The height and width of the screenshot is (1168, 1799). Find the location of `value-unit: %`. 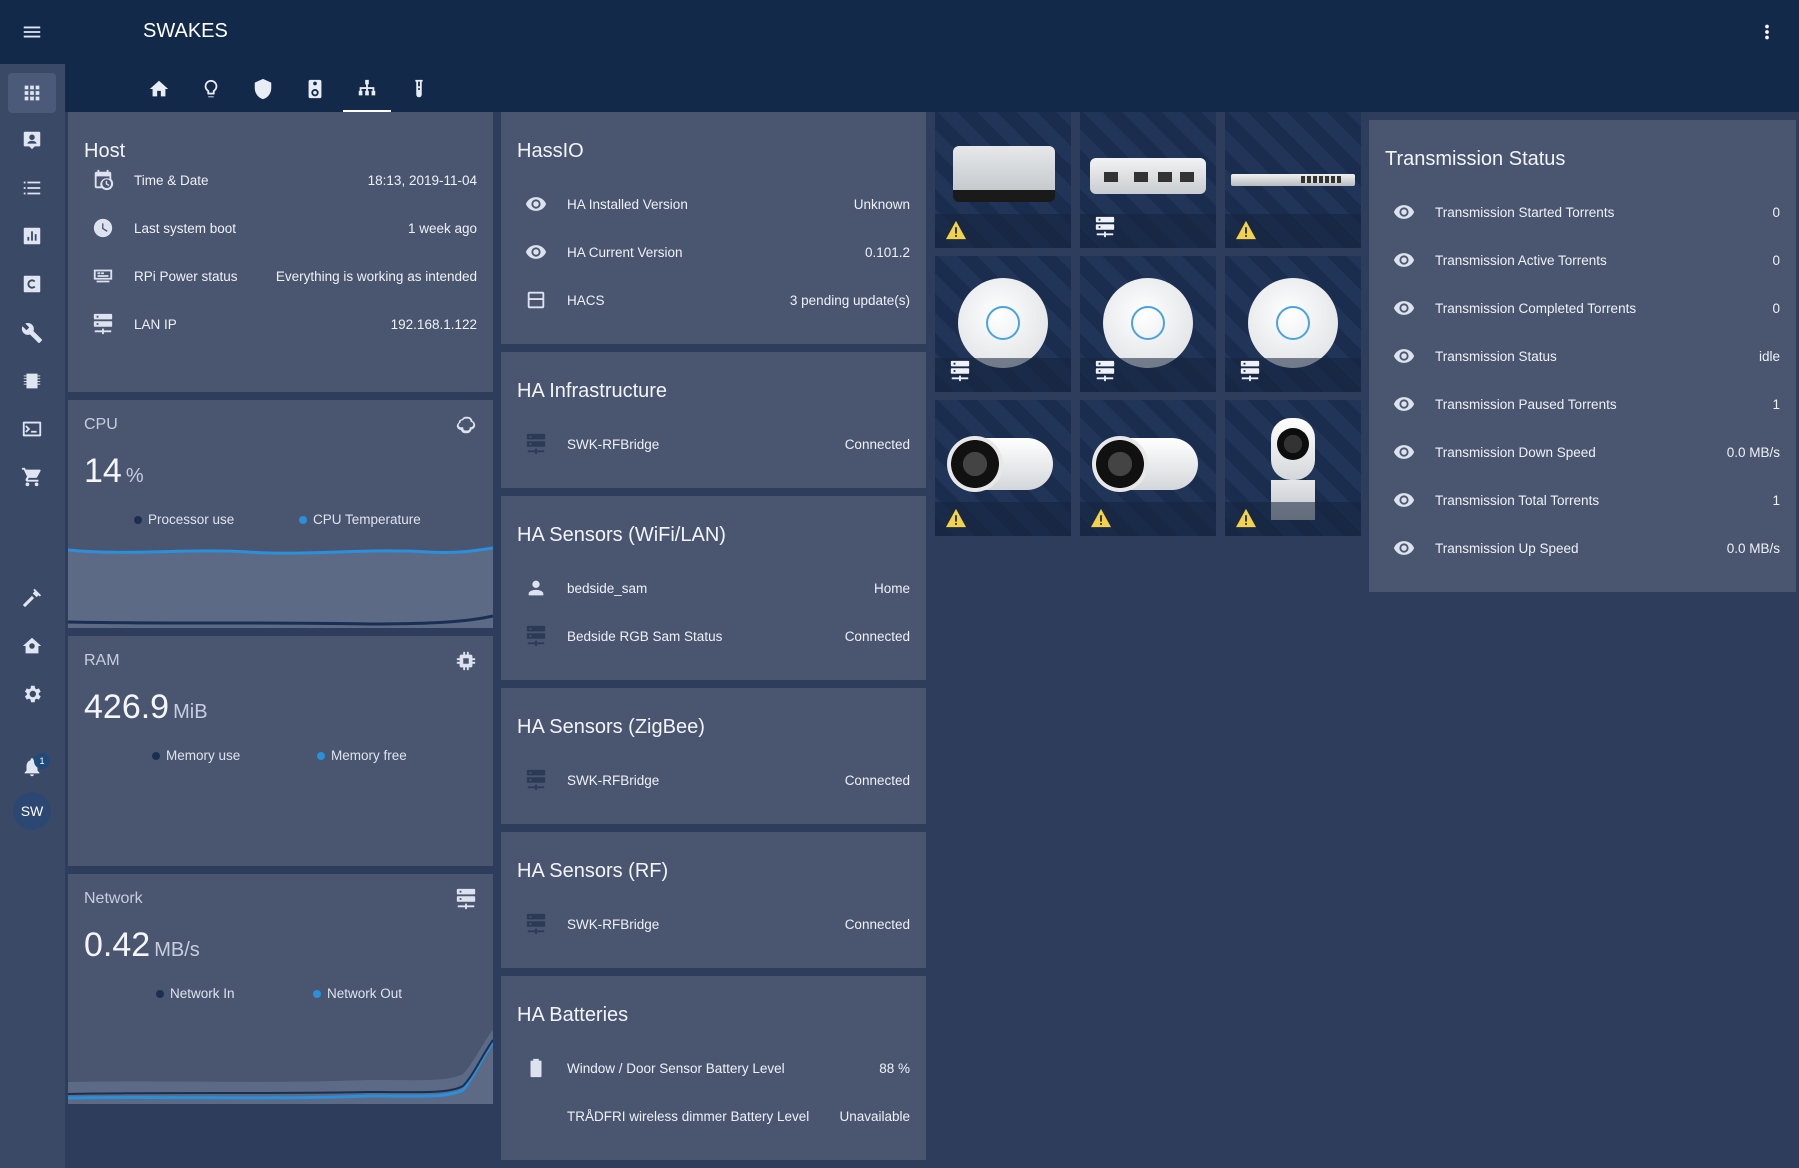

value-unit: % is located at coordinates (134, 476).